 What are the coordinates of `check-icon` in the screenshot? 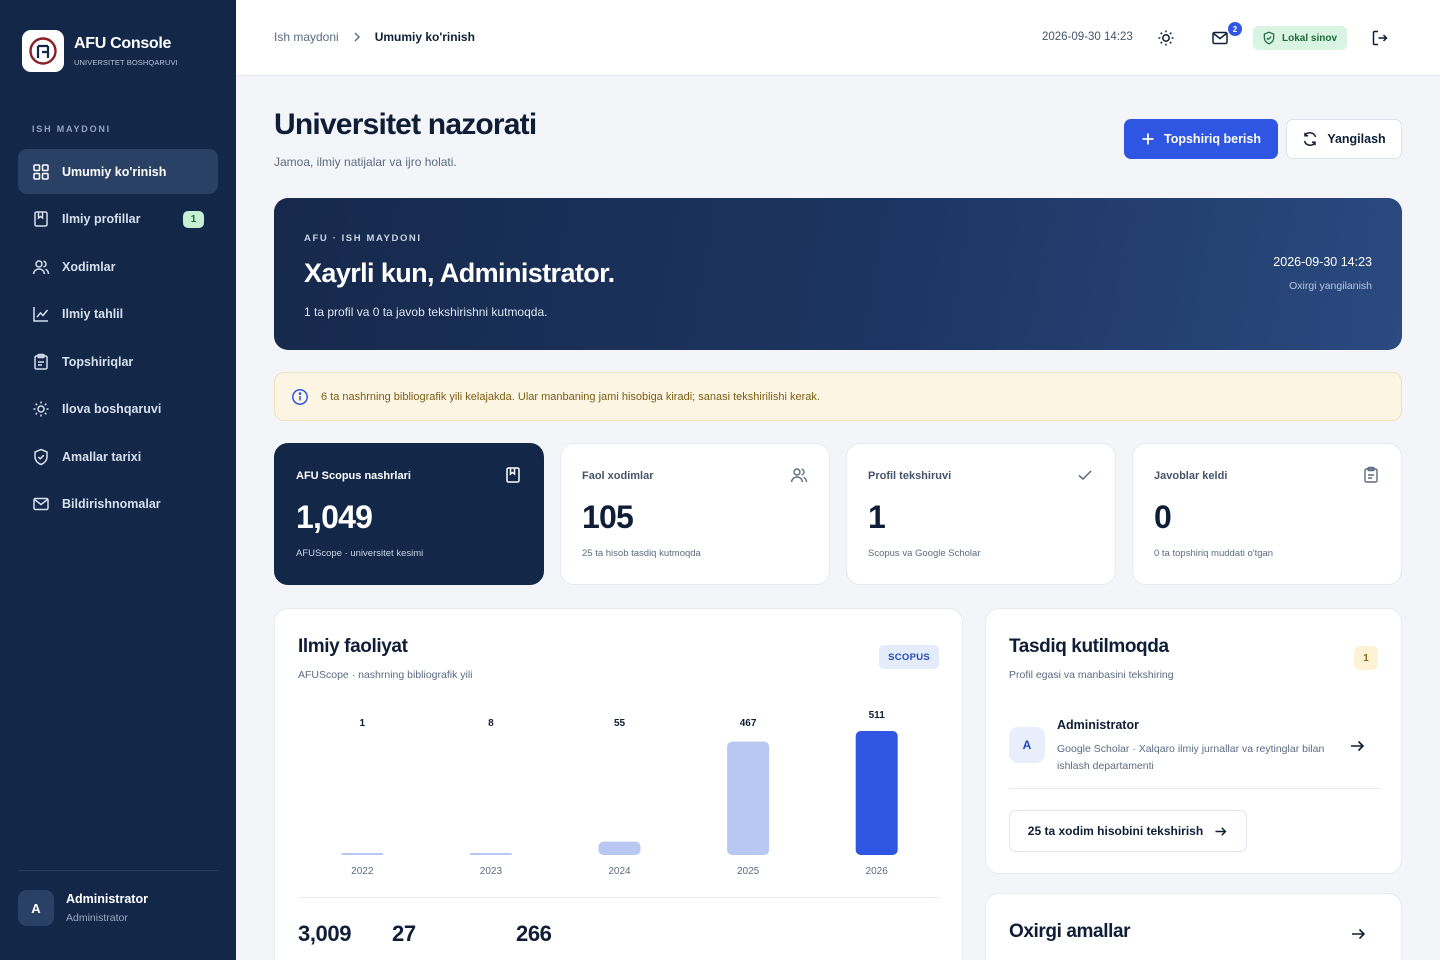 It's located at (1085, 475).